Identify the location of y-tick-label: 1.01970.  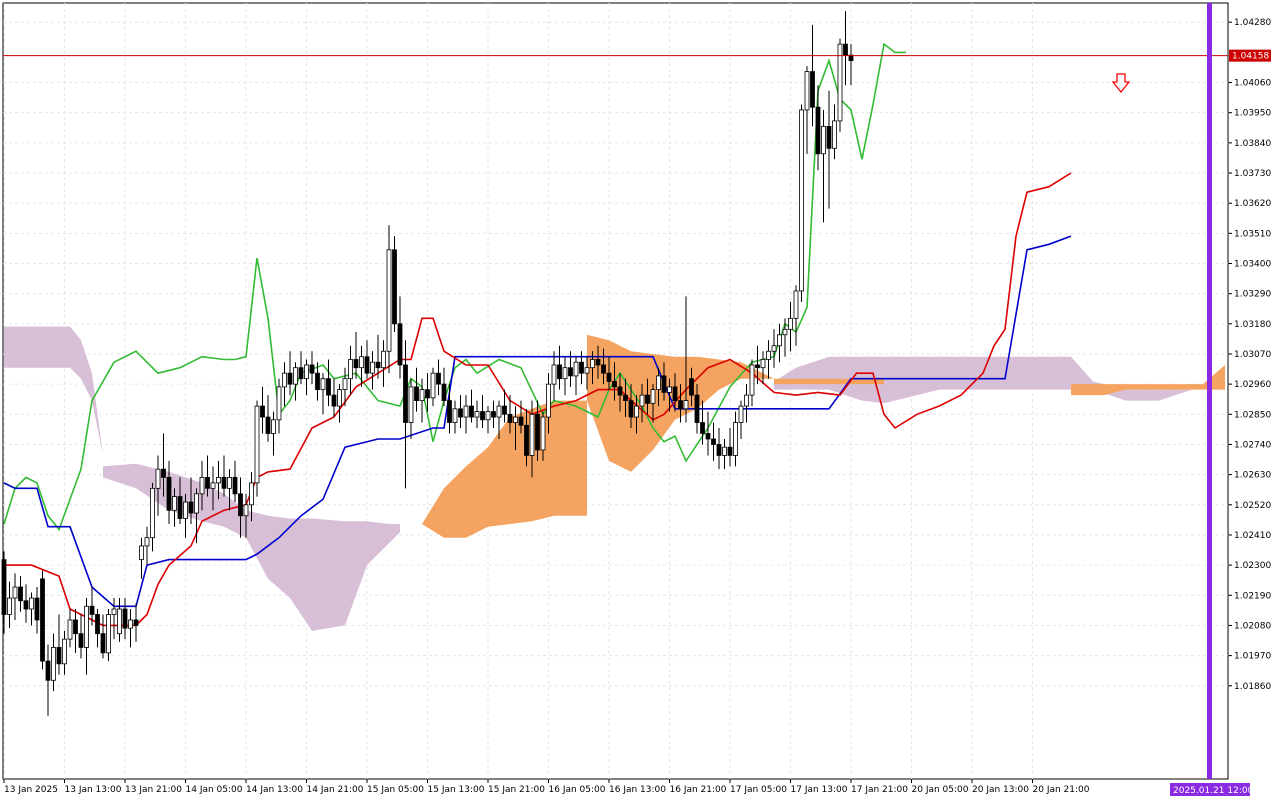
(1252, 657).